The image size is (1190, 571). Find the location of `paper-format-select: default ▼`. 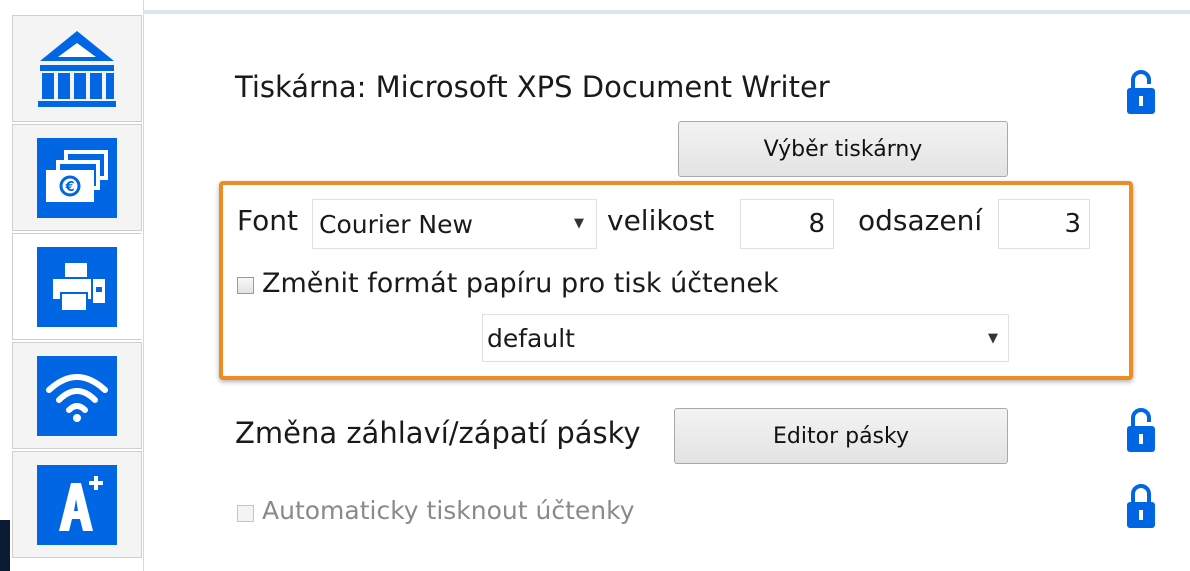

paper-format-select: default ▼ is located at coordinates (745, 338).